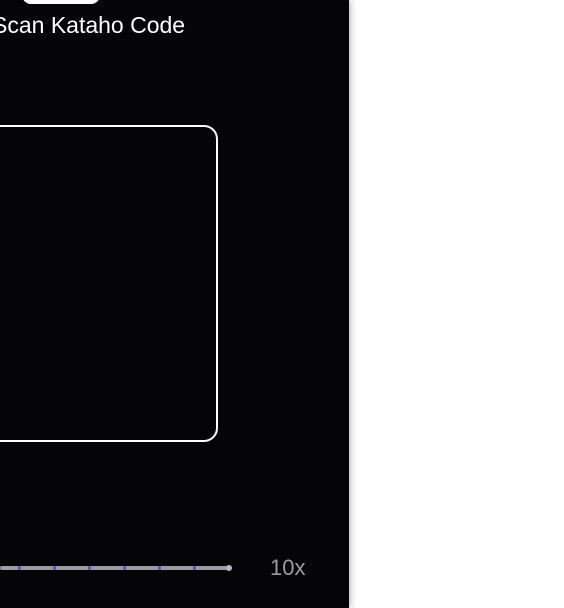 This screenshot has width=564, height=608. What do you see at coordinates (61, 2) in the screenshot?
I see `top-pill-button` at bounding box center [61, 2].